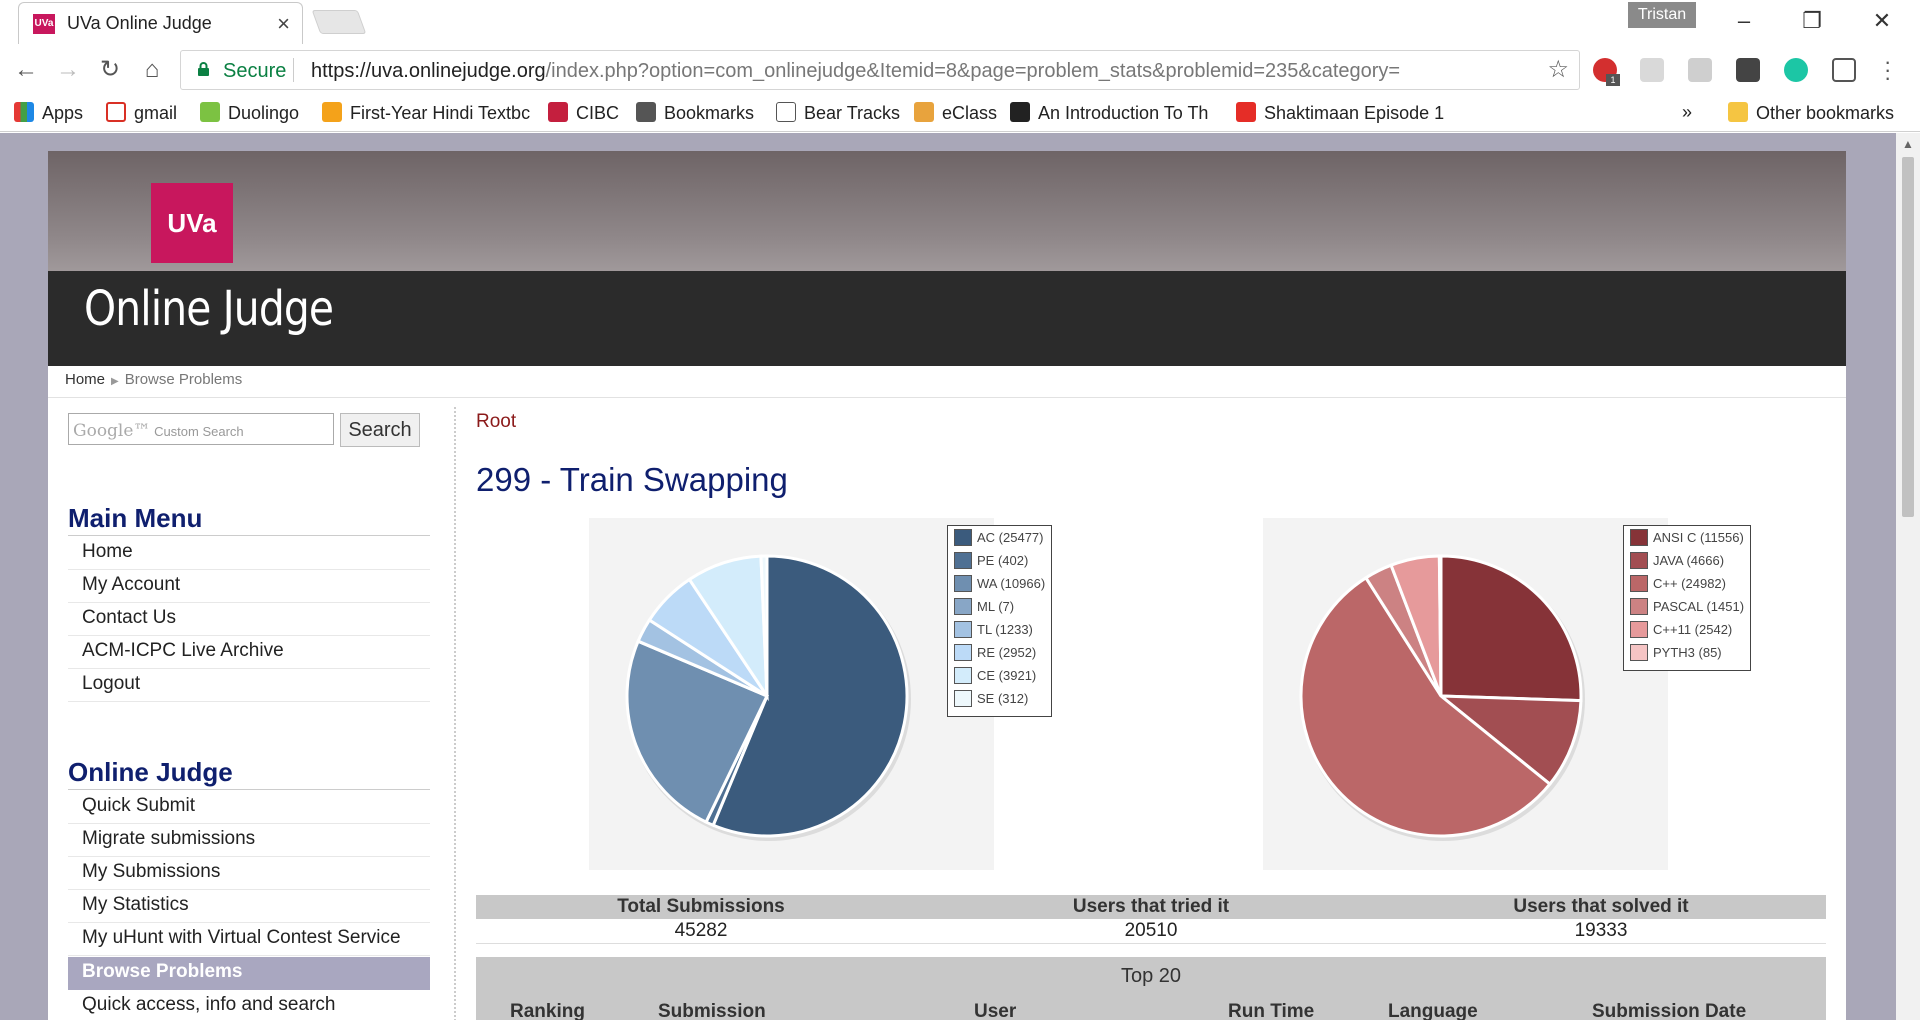  I want to click on menu-item-home: Home, so click(249, 553).